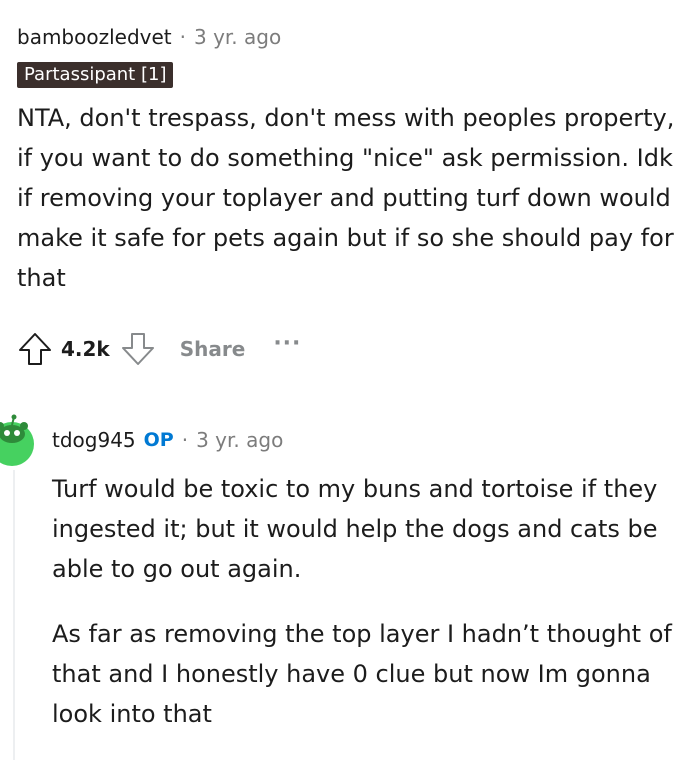 This screenshot has width=700, height=760. I want to click on more-options-icon: ···, so click(287, 344).